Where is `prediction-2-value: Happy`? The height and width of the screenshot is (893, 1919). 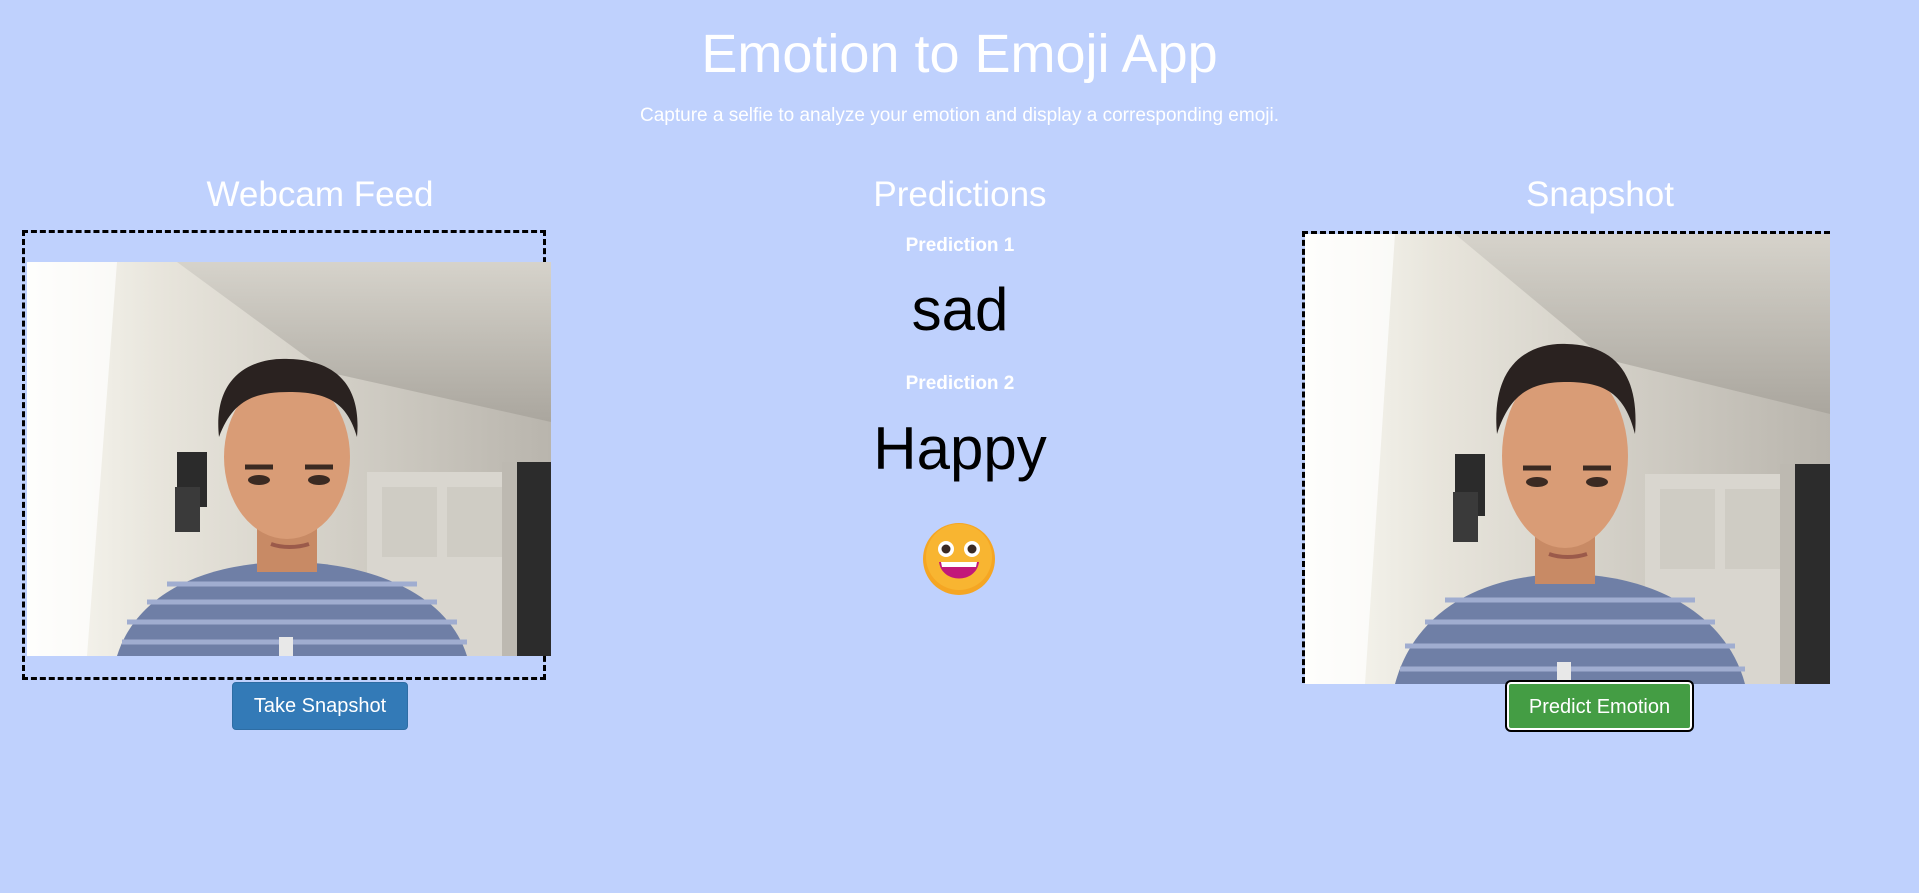
prediction-2-value: Happy is located at coordinates (960, 448).